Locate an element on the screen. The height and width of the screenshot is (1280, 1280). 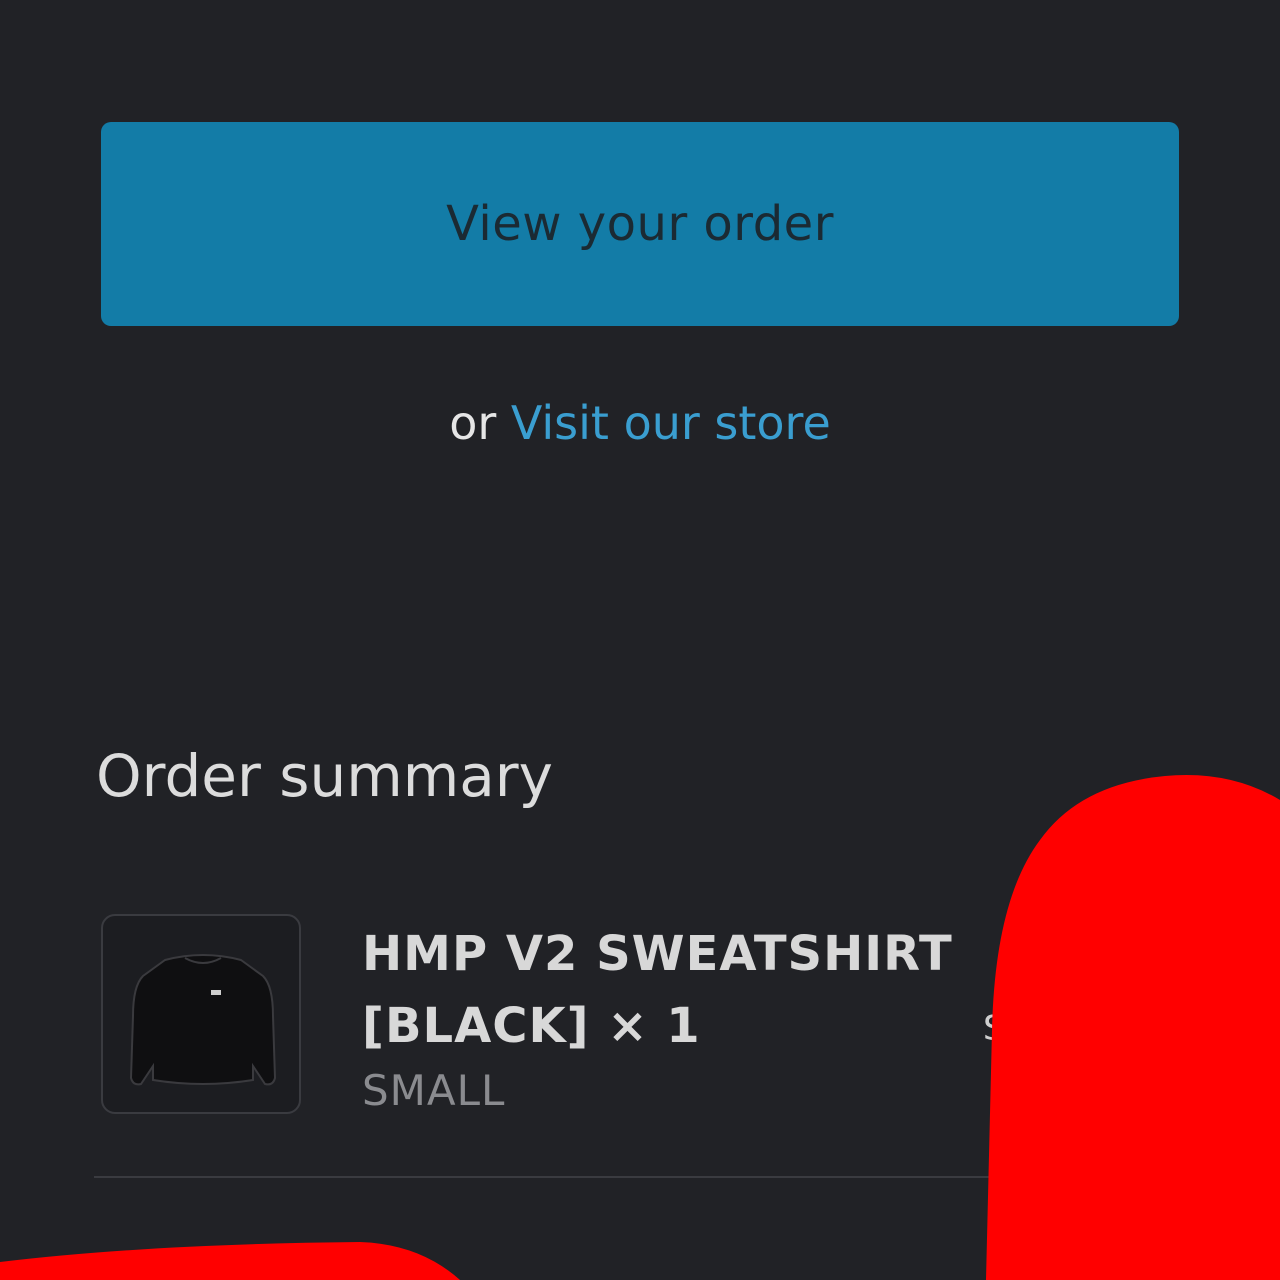
or-text: or is located at coordinates (473, 423).